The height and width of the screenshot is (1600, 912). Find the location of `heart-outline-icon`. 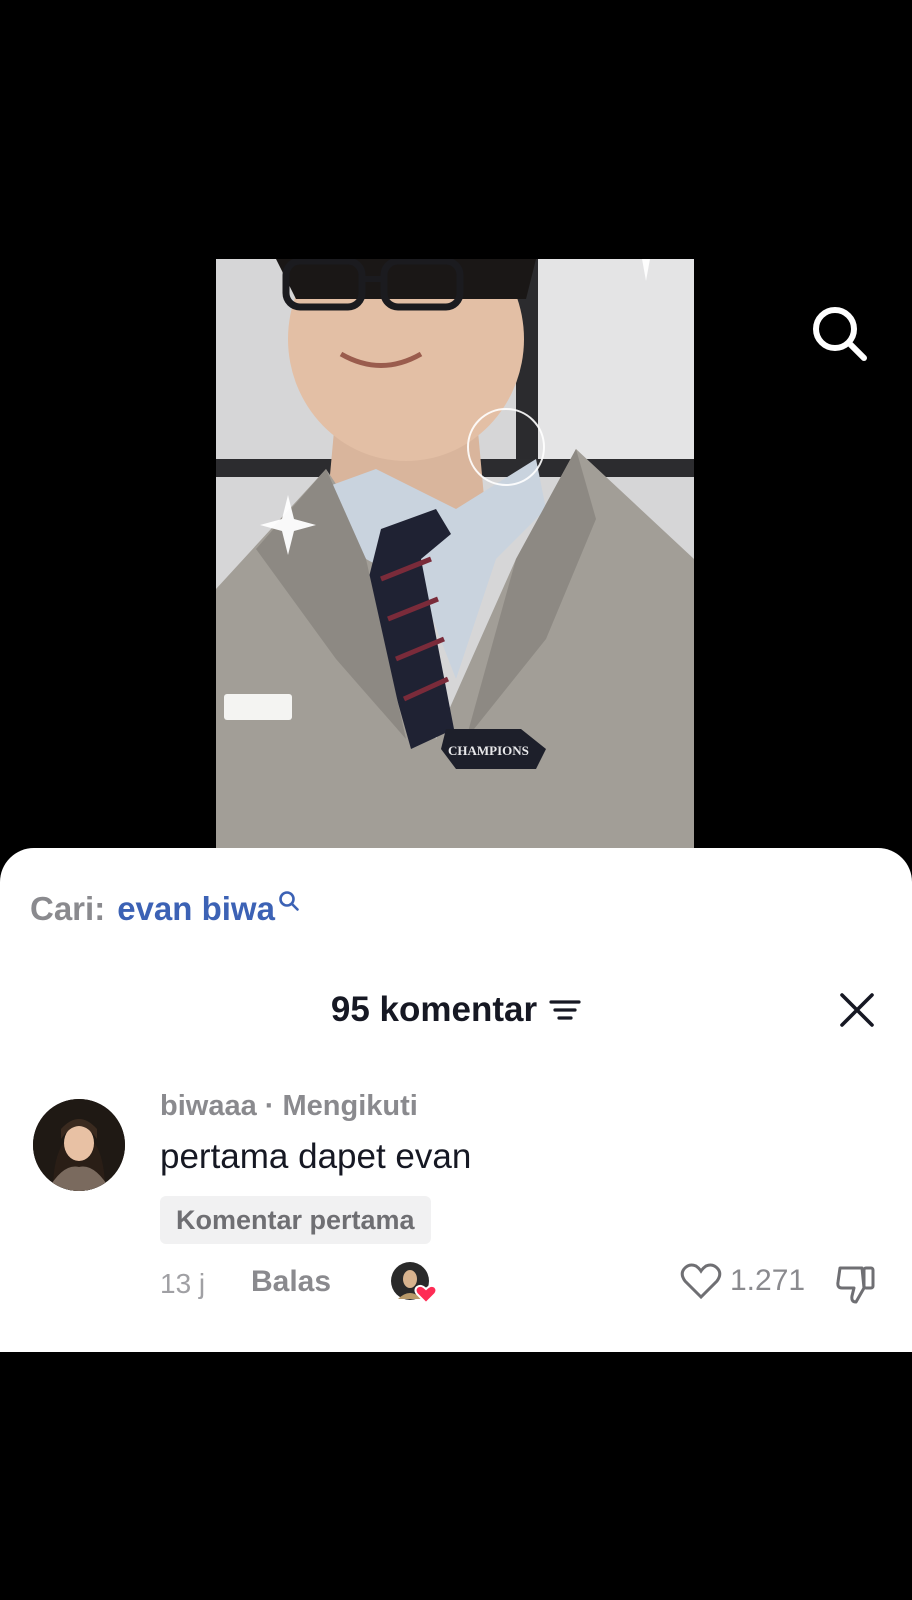

heart-outline-icon is located at coordinates (701, 1281).